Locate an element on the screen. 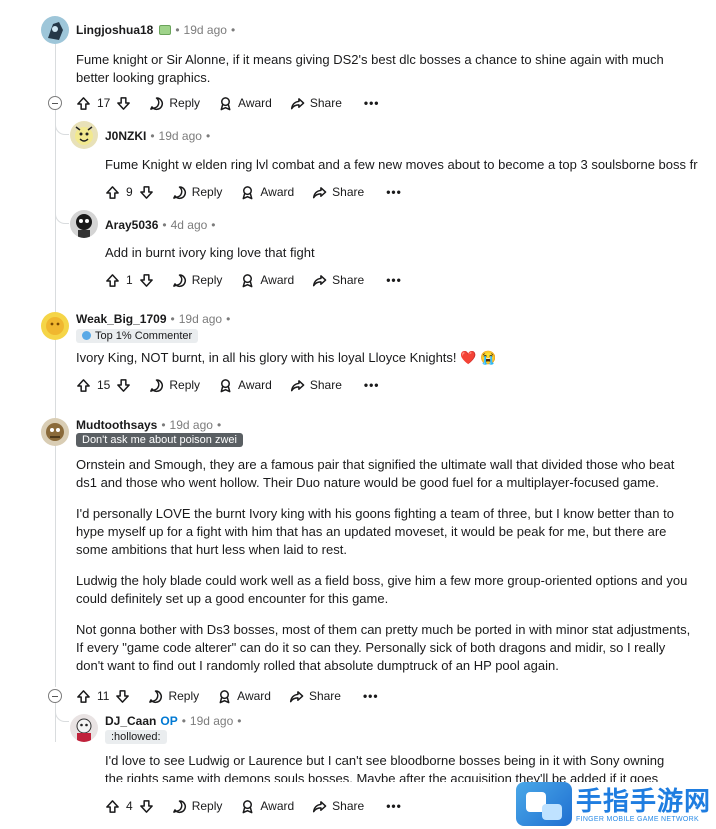  vote-score: 4 is located at coordinates (129, 806).